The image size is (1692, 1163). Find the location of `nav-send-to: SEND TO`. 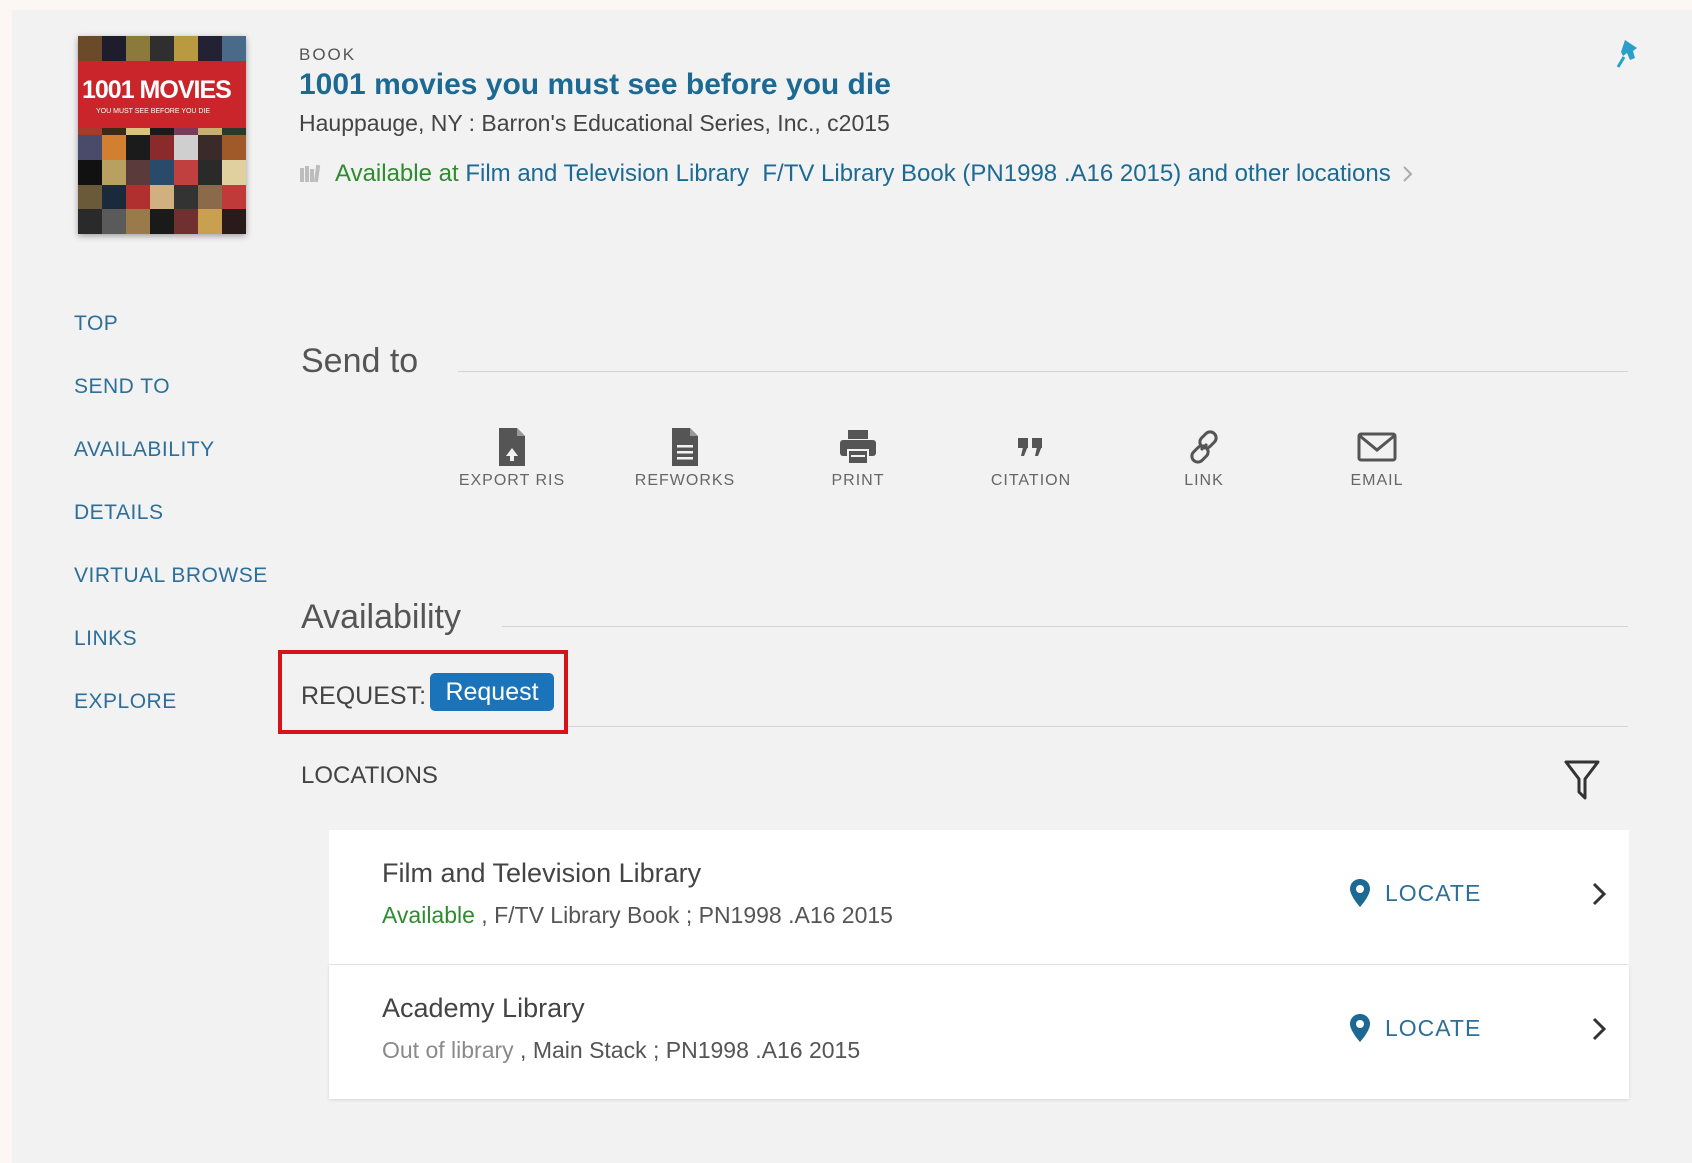

nav-send-to: SEND TO is located at coordinates (122, 387).